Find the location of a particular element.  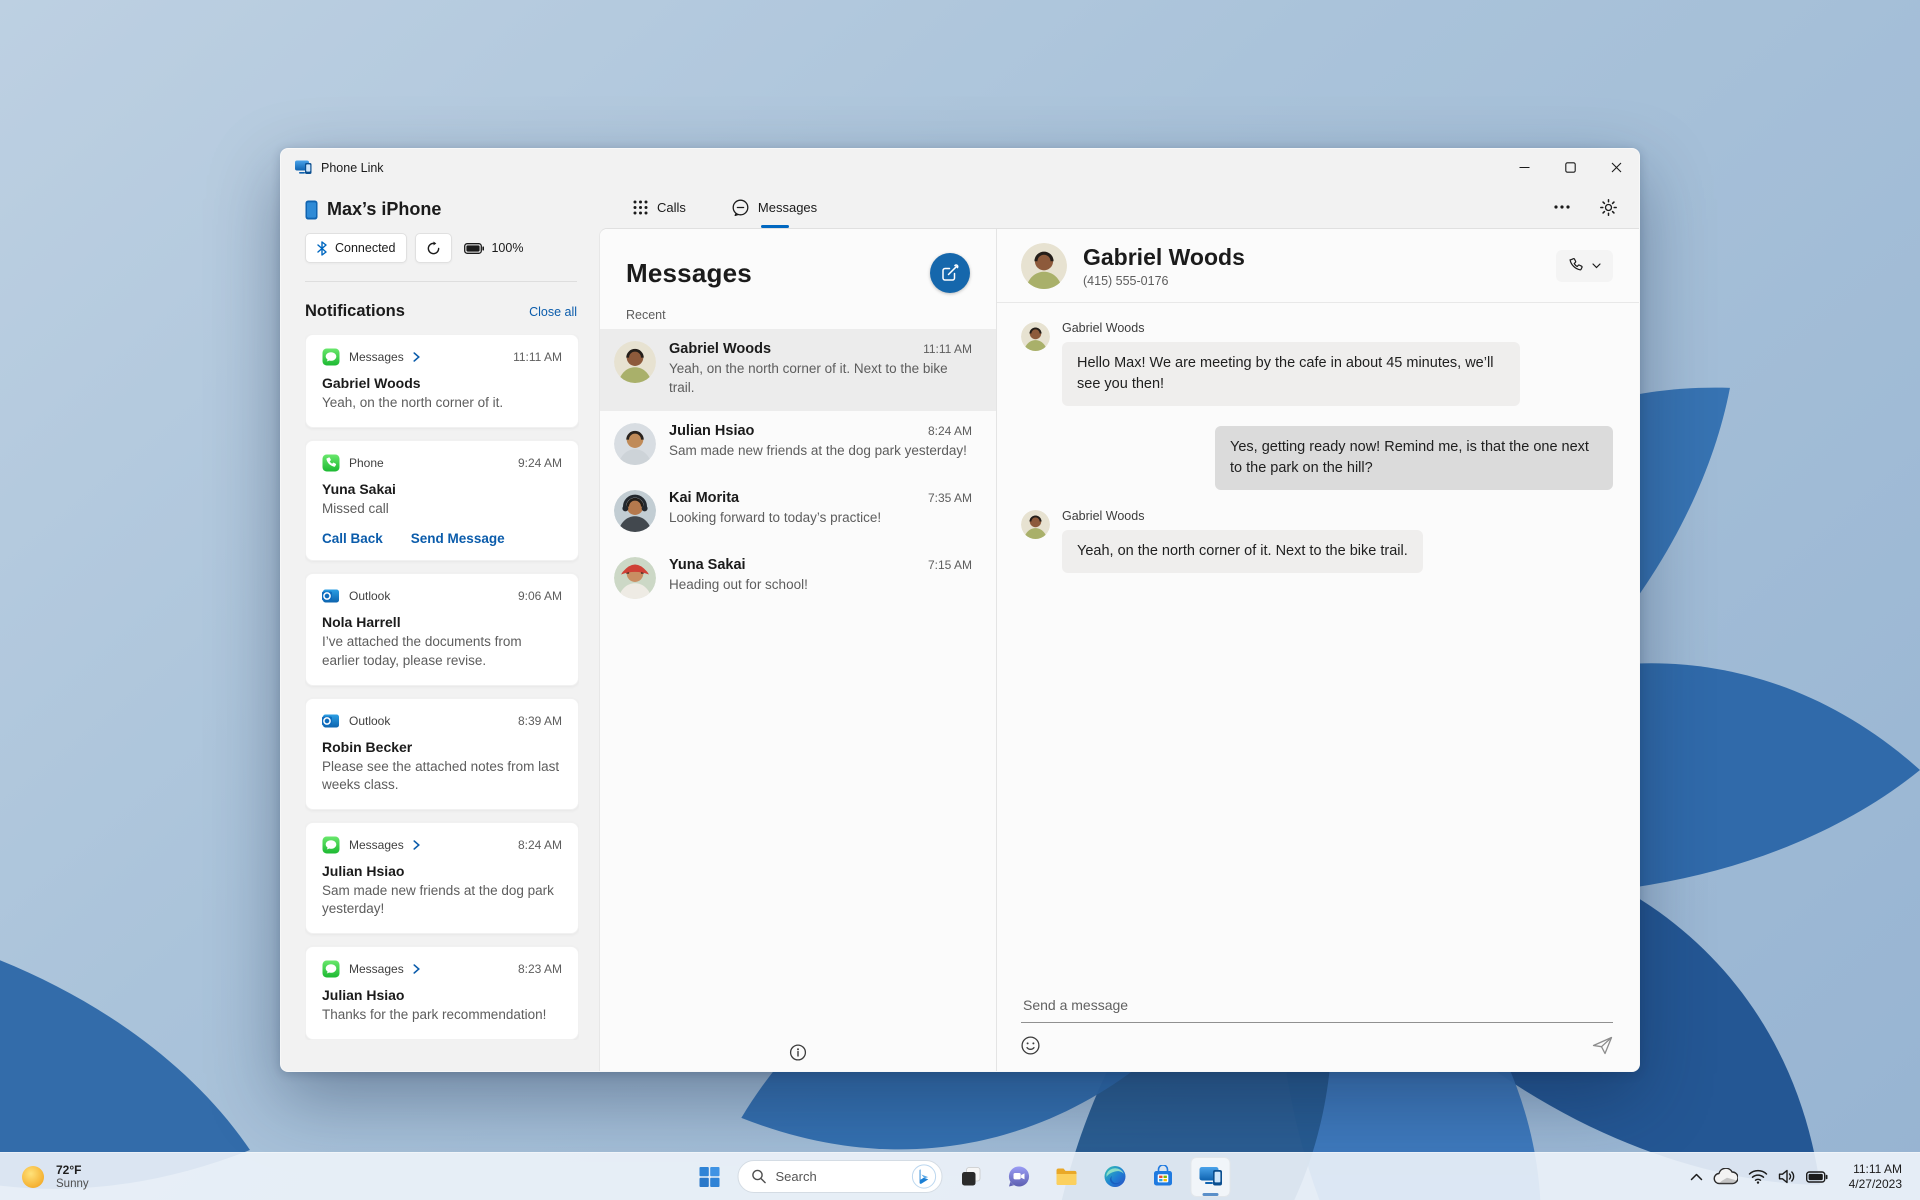

compose-icon is located at coordinates (950, 272).